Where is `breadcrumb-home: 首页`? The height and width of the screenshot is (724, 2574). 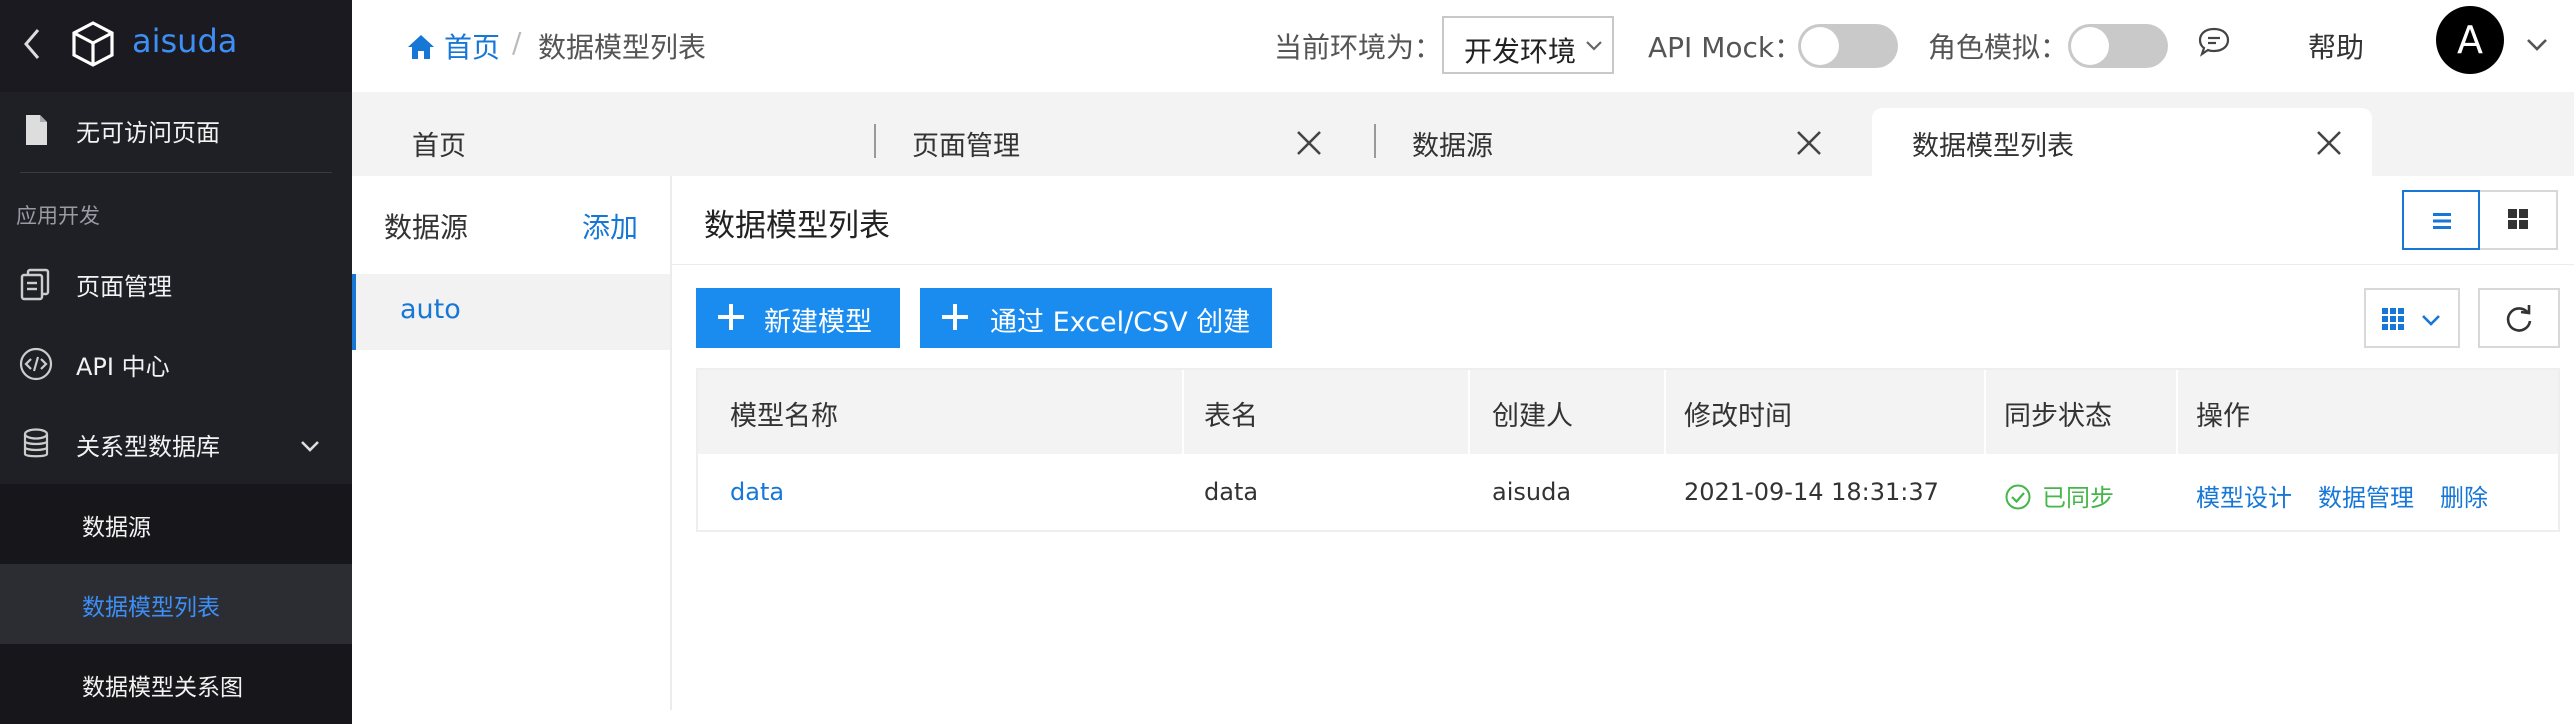
breadcrumb-home: 首页 is located at coordinates (453, 46).